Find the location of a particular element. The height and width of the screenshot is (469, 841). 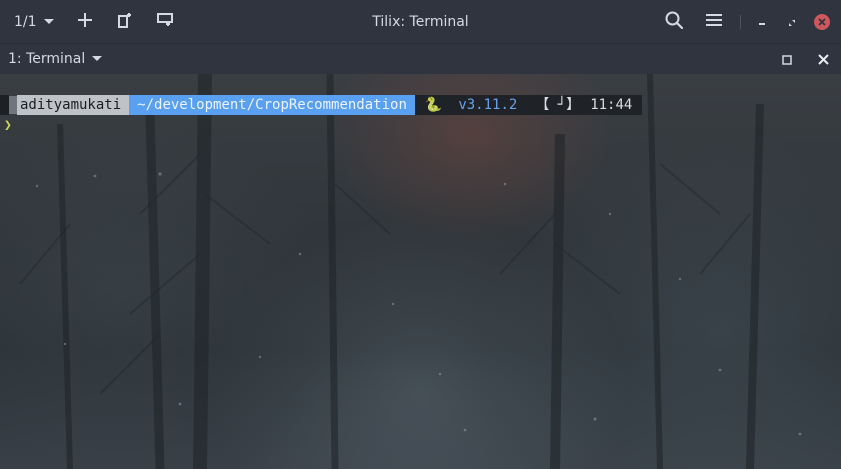

prompt-left-edge is located at coordinates (4, 105).